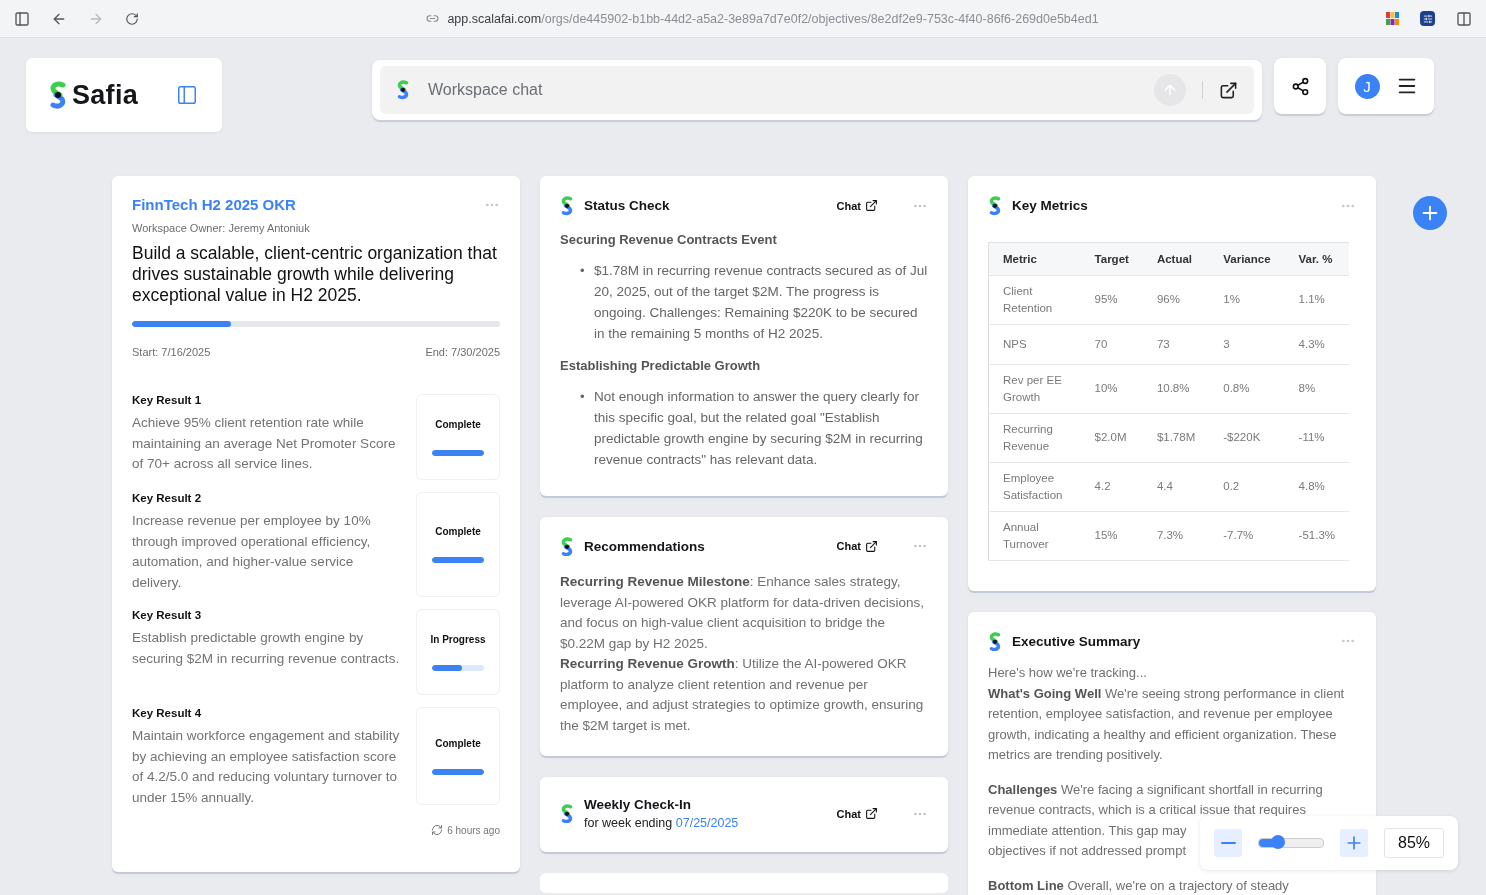 The image size is (1486, 895). Describe the element at coordinates (132, 18) in the screenshot. I see `reload-icon` at that location.